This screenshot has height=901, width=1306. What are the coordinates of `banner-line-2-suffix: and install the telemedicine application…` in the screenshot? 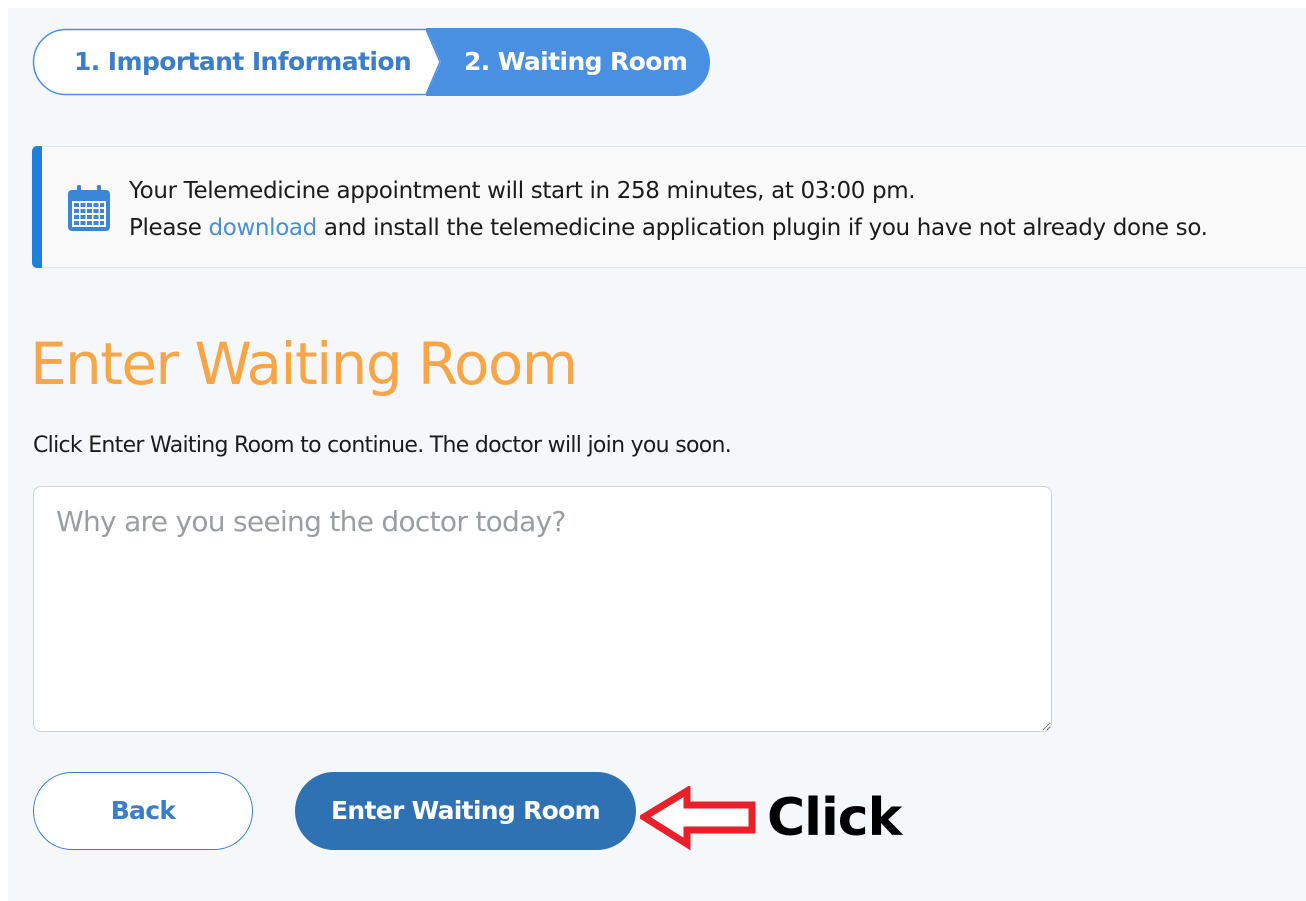 It's located at (762, 228).